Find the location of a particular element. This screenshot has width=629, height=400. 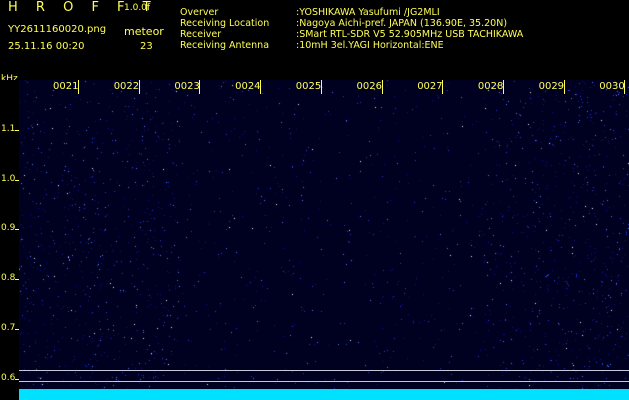

observer-value: :YOSHIKAWA Yasufumi /JG2MLI is located at coordinates (368, 12).